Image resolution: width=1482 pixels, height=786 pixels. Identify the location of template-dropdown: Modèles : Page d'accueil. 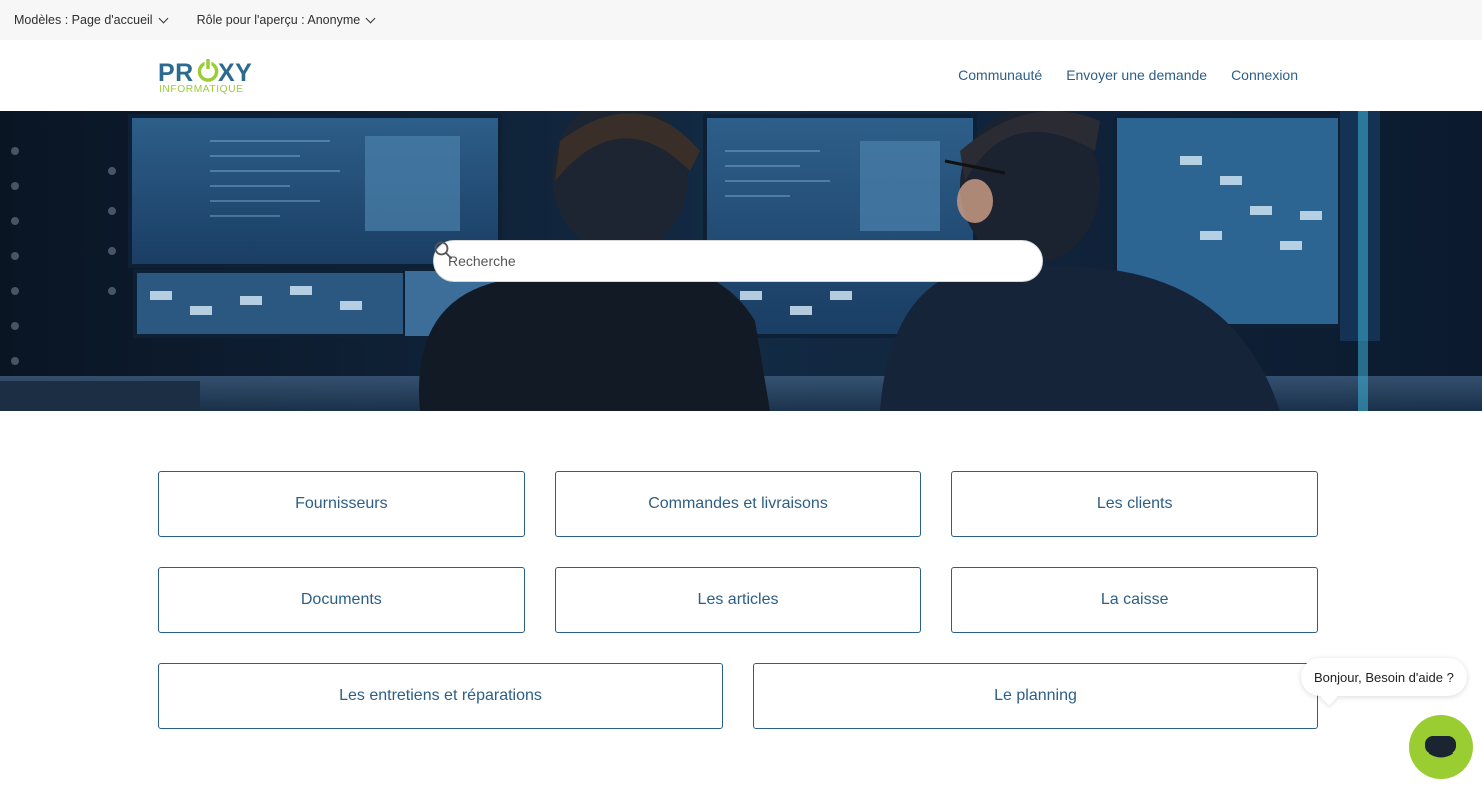
(91, 20).